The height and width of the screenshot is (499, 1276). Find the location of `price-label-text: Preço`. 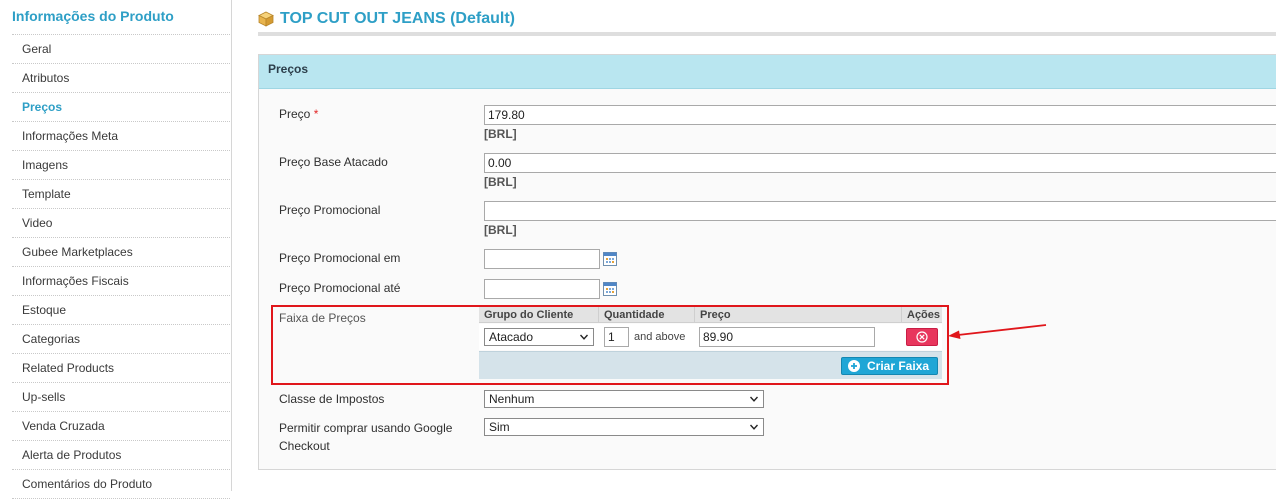

price-label-text: Preço is located at coordinates (295, 114).